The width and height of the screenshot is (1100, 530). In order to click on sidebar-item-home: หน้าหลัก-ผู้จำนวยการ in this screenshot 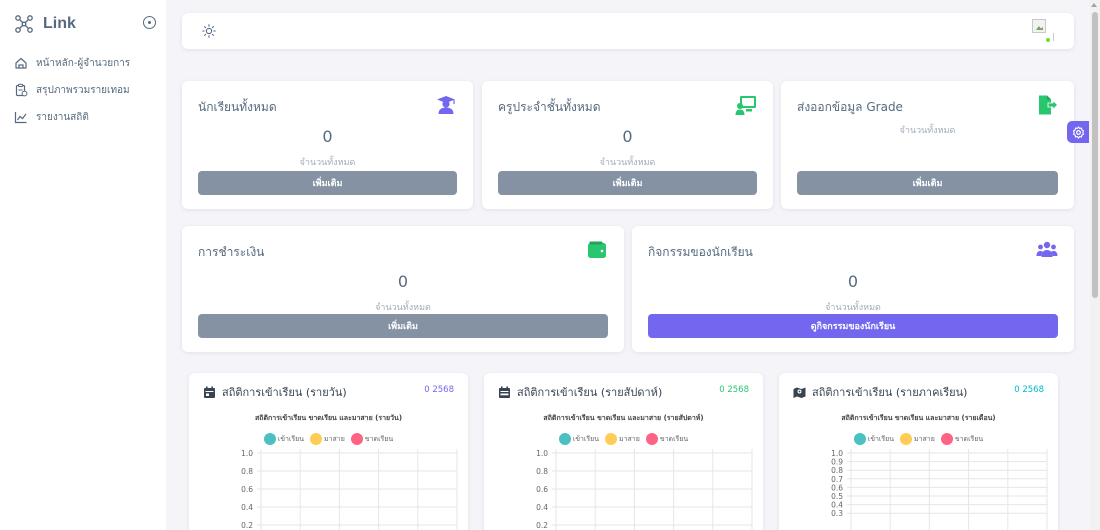, I will do `click(72, 63)`.